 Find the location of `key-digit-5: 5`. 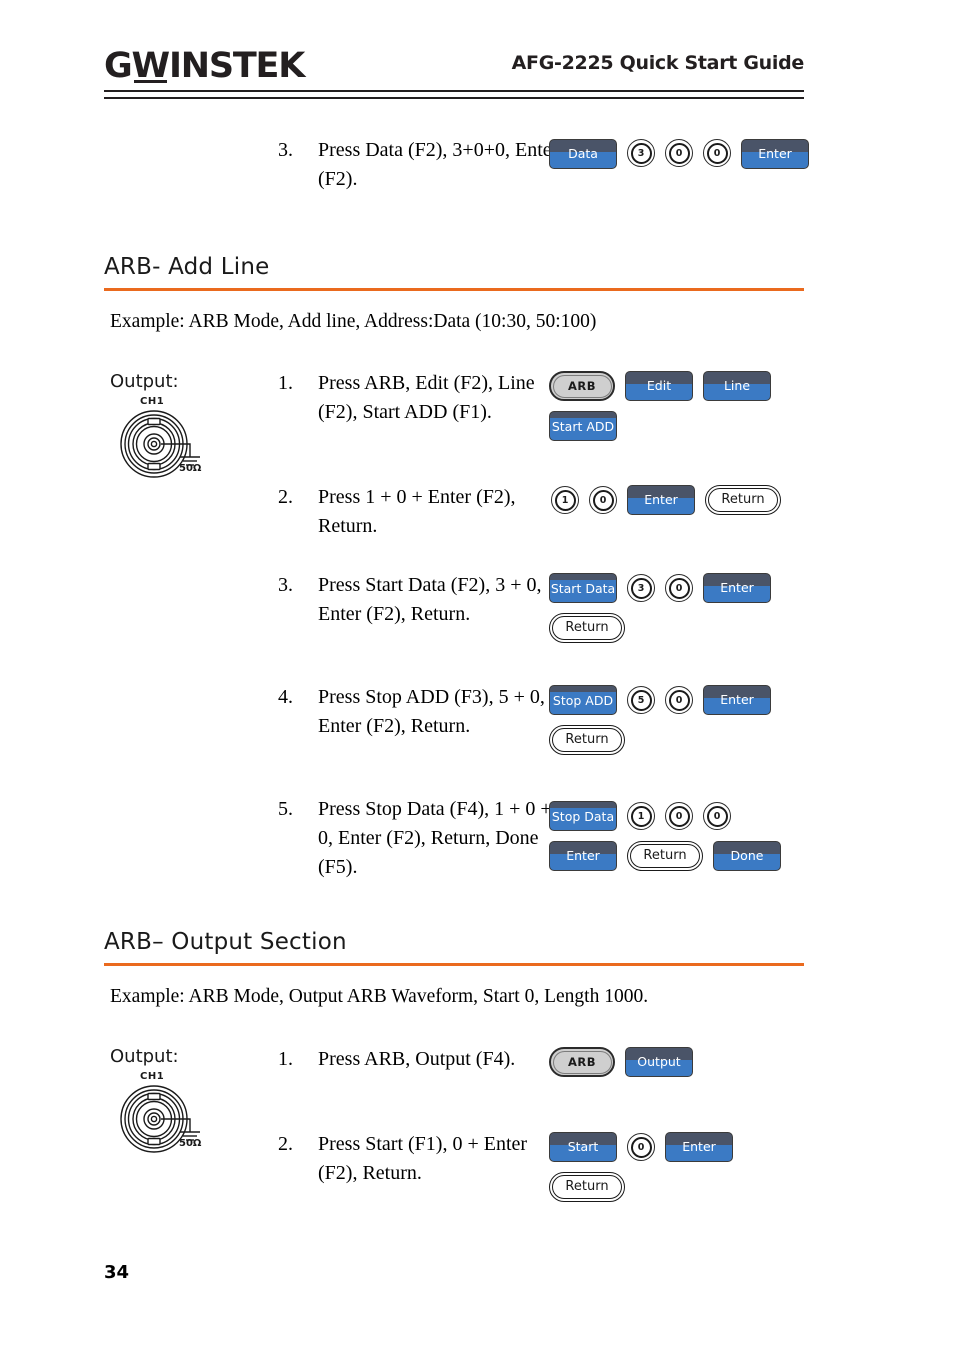

key-digit-5: 5 is located at coordinates (641, 700).